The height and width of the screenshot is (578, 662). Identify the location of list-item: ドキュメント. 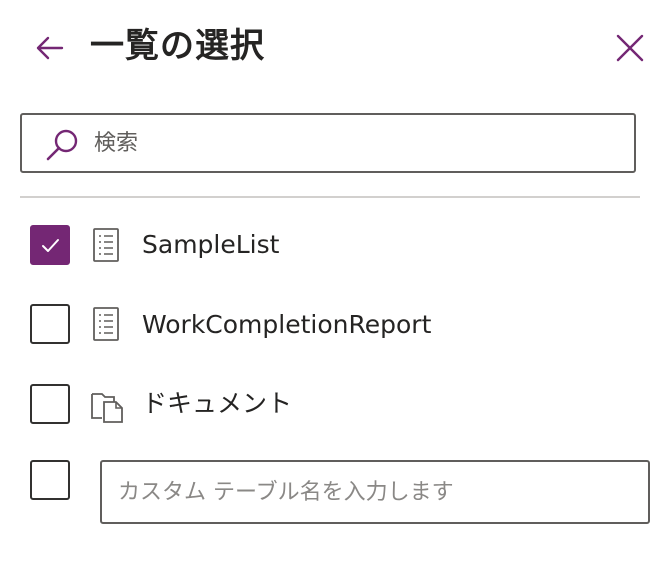
(331, 405).